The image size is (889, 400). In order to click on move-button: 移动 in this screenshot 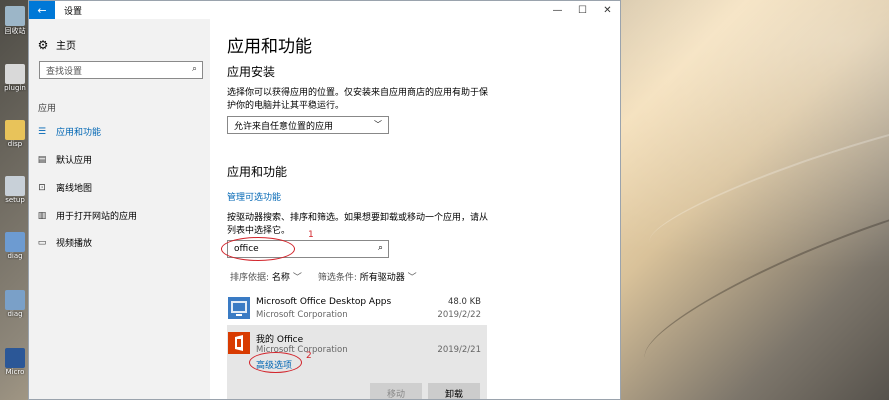, I will do `click(396, 391)`.